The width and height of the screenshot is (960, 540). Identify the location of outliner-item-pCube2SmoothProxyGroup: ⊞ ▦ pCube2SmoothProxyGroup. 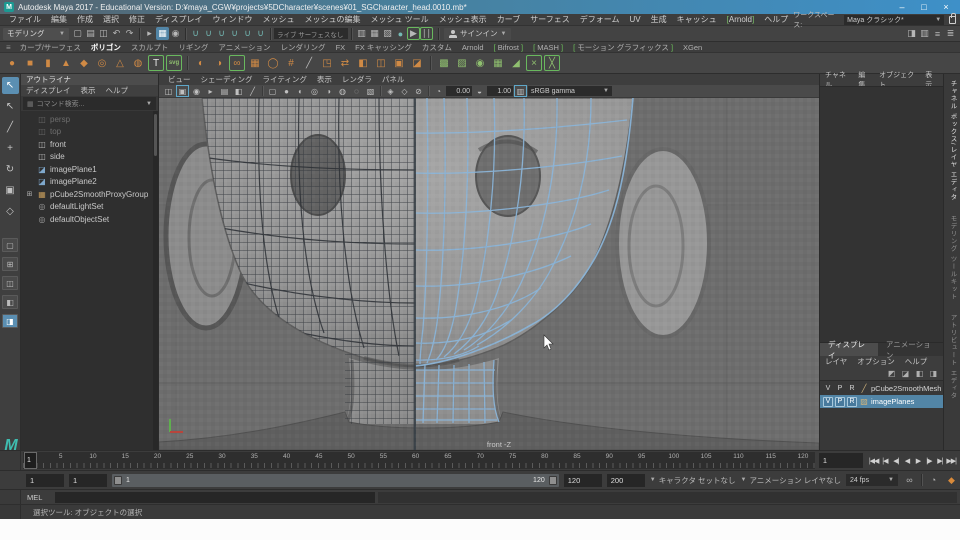
(89, 194).